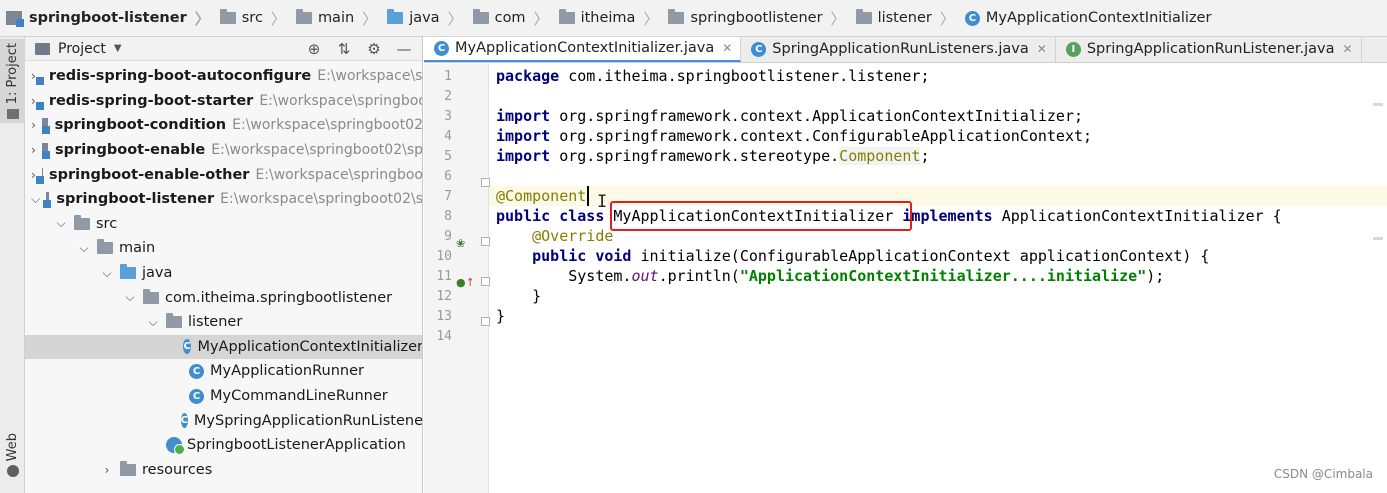  I want to click on code-token: out, so click(645, 276).